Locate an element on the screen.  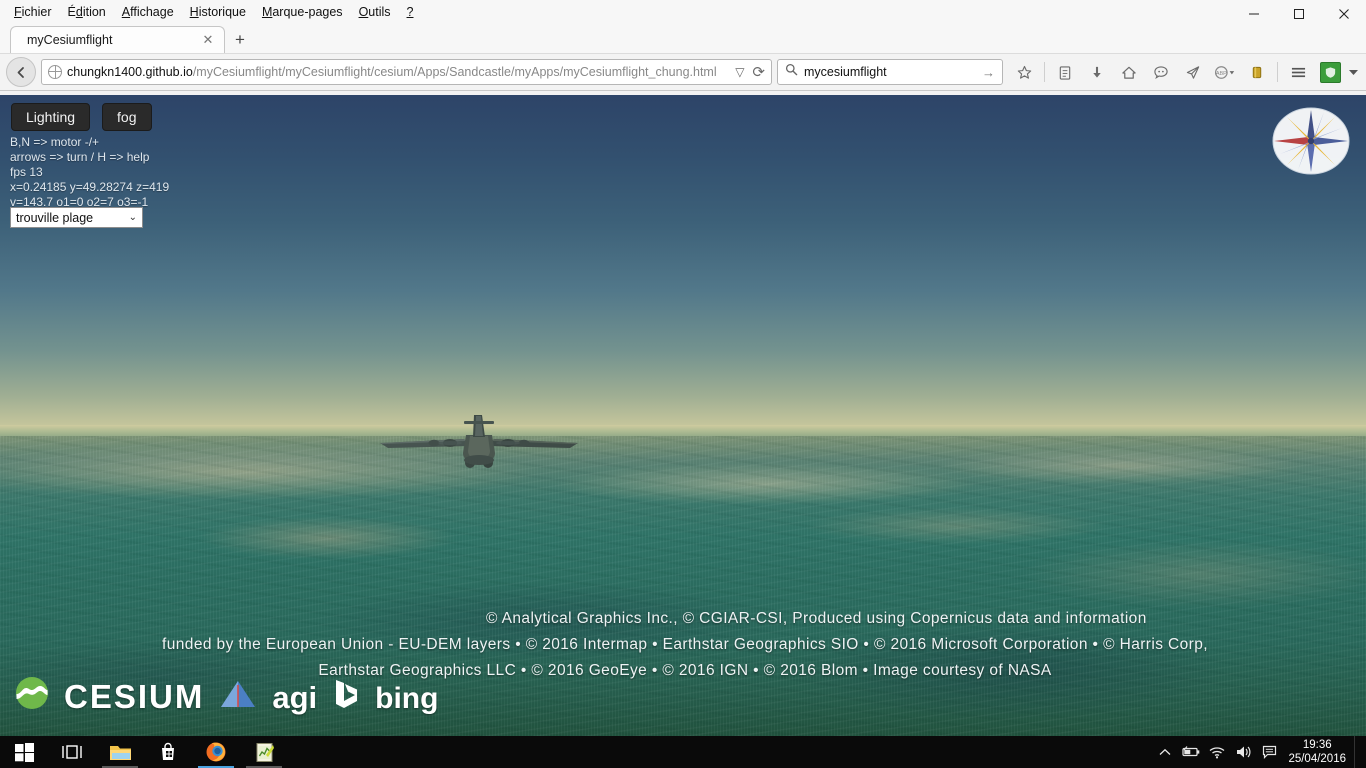
spreadsheet-app-button is located at coordinates (264, 752).